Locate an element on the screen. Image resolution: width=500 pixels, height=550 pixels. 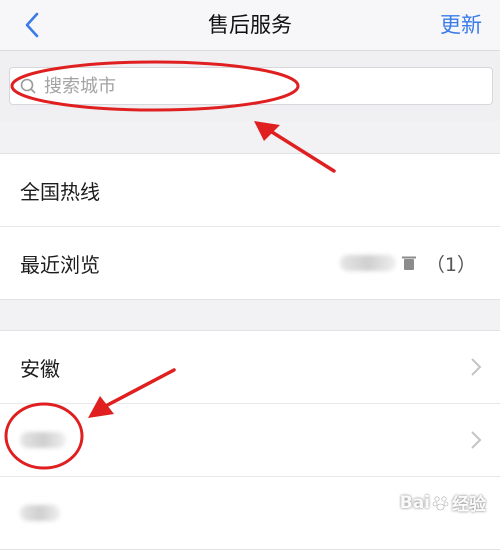
search-box is located at coordinates (251, 86).